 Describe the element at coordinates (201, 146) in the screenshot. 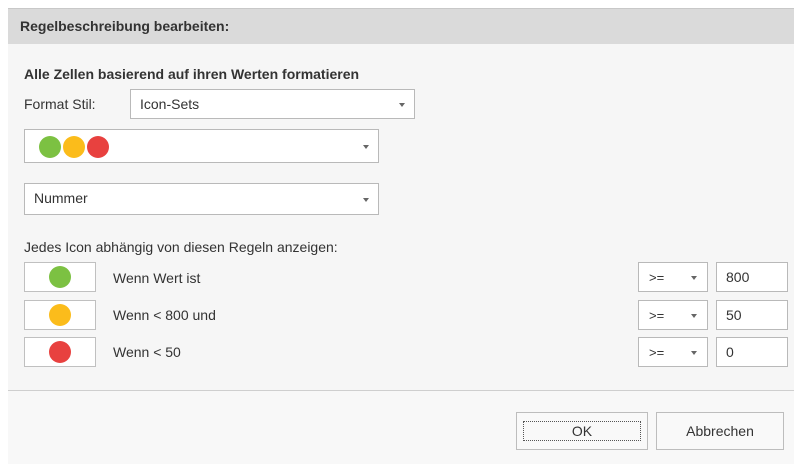

I see `icon-set-dropdown` at that location.